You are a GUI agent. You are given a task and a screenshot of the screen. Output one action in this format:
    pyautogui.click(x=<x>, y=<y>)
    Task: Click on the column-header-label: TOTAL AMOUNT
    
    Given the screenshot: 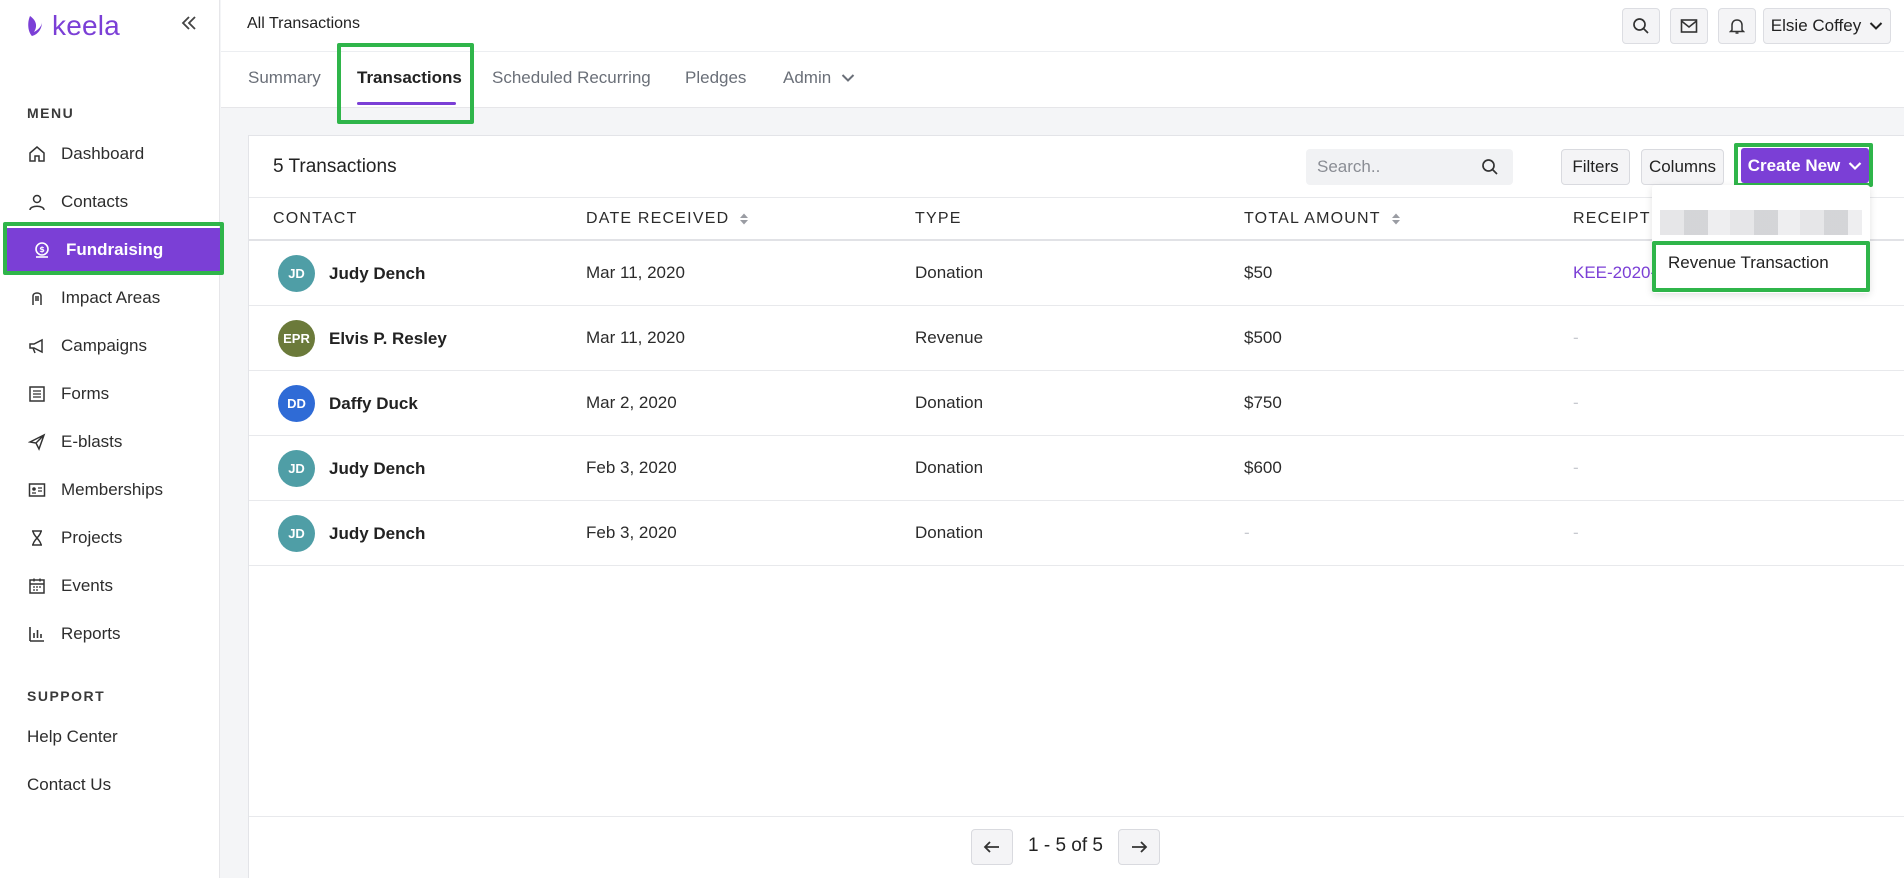 What is the action you would take?
    pyautogui.click(x=1312, y=218)
    